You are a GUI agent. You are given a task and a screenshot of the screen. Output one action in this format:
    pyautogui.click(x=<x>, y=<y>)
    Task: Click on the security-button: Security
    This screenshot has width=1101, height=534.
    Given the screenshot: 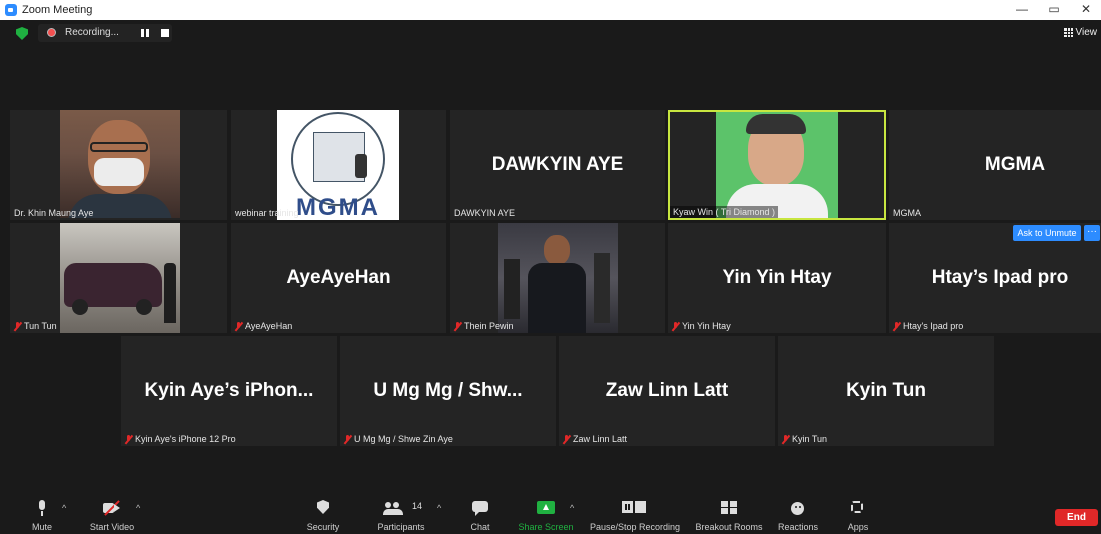 What is the action you would take?
    pyautogui.click(x=323, y=513)
    